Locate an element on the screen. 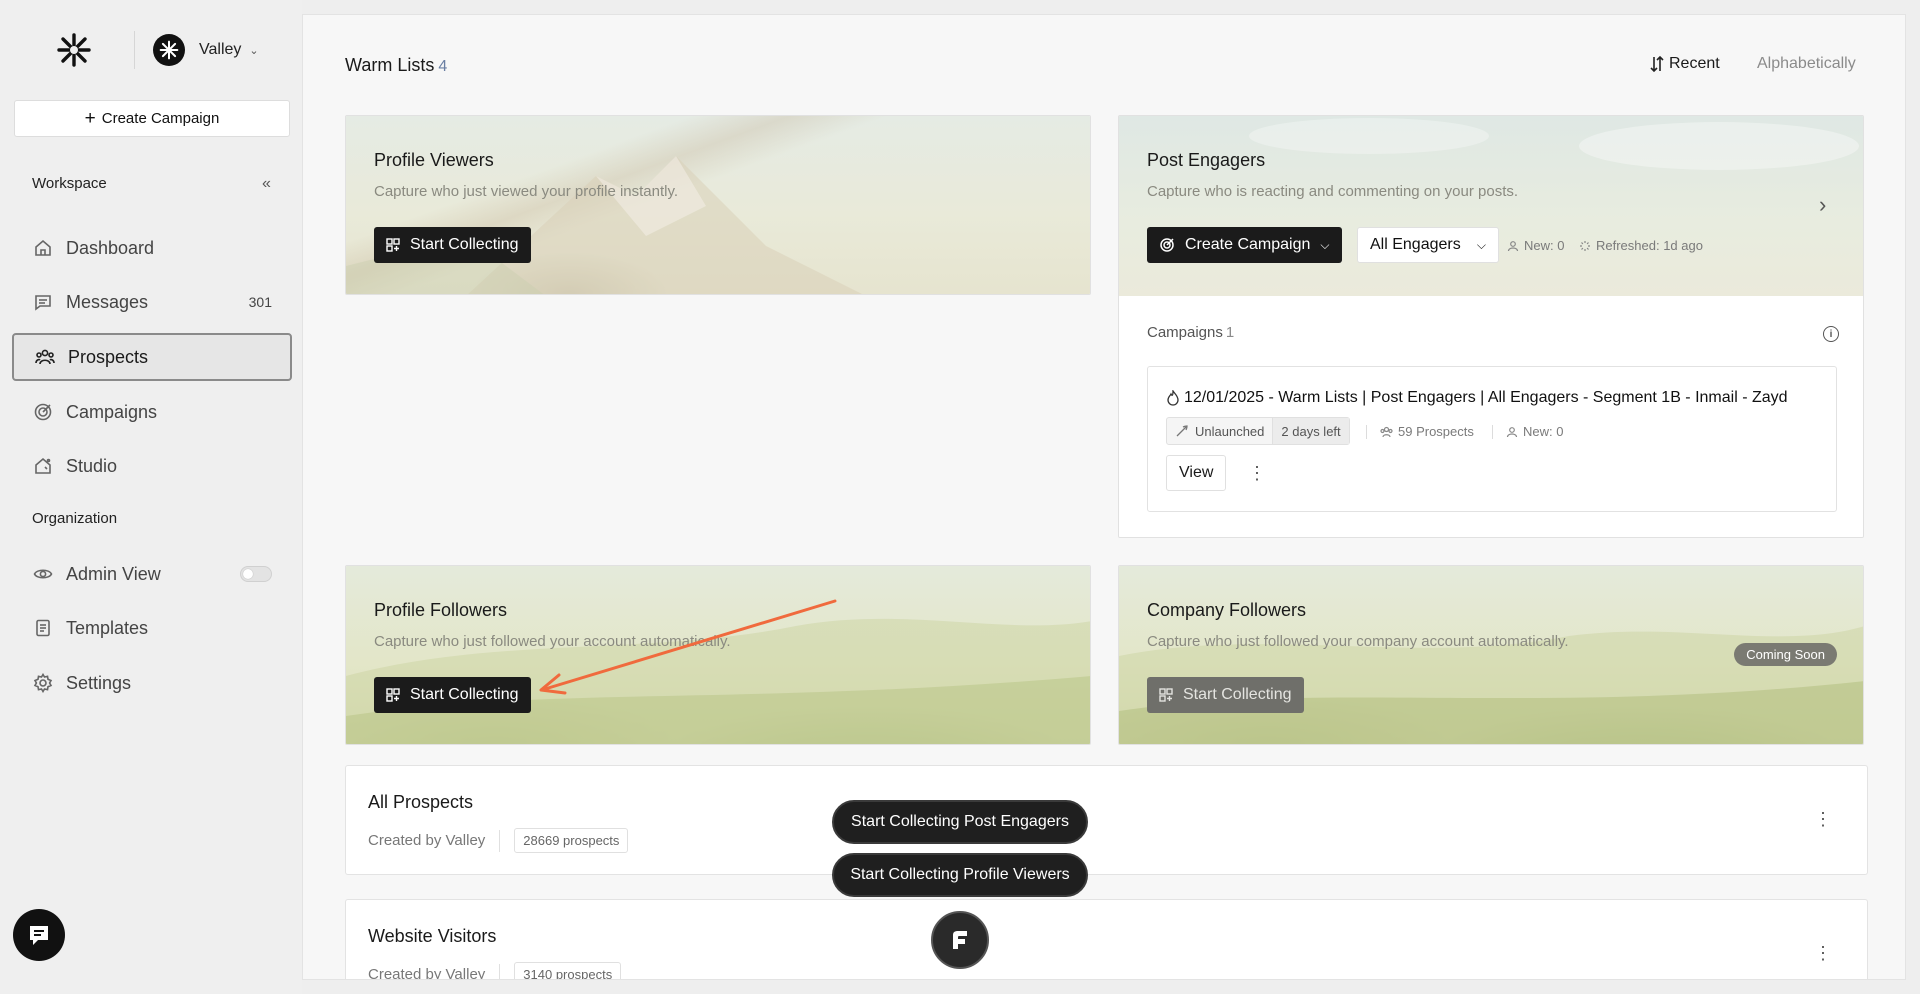 The image size is (1920, 994). view-campaign-button: View is located at coordinates (1196, 473).